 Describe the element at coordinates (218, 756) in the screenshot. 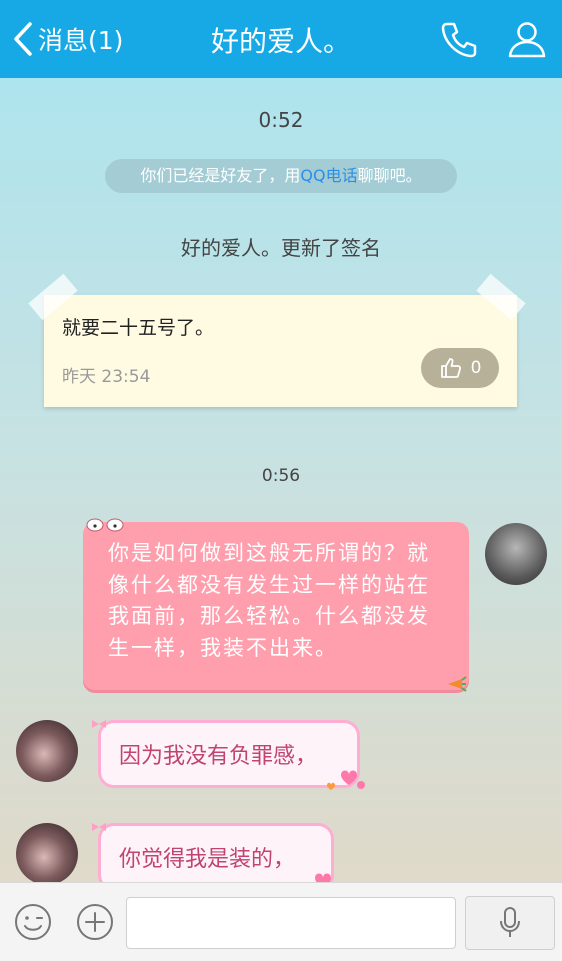

I see `message-text: 因为我没有负罪感，` at that location.